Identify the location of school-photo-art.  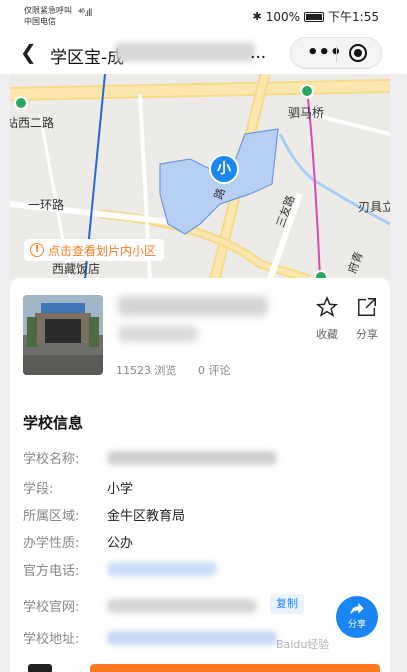
(63, 335).